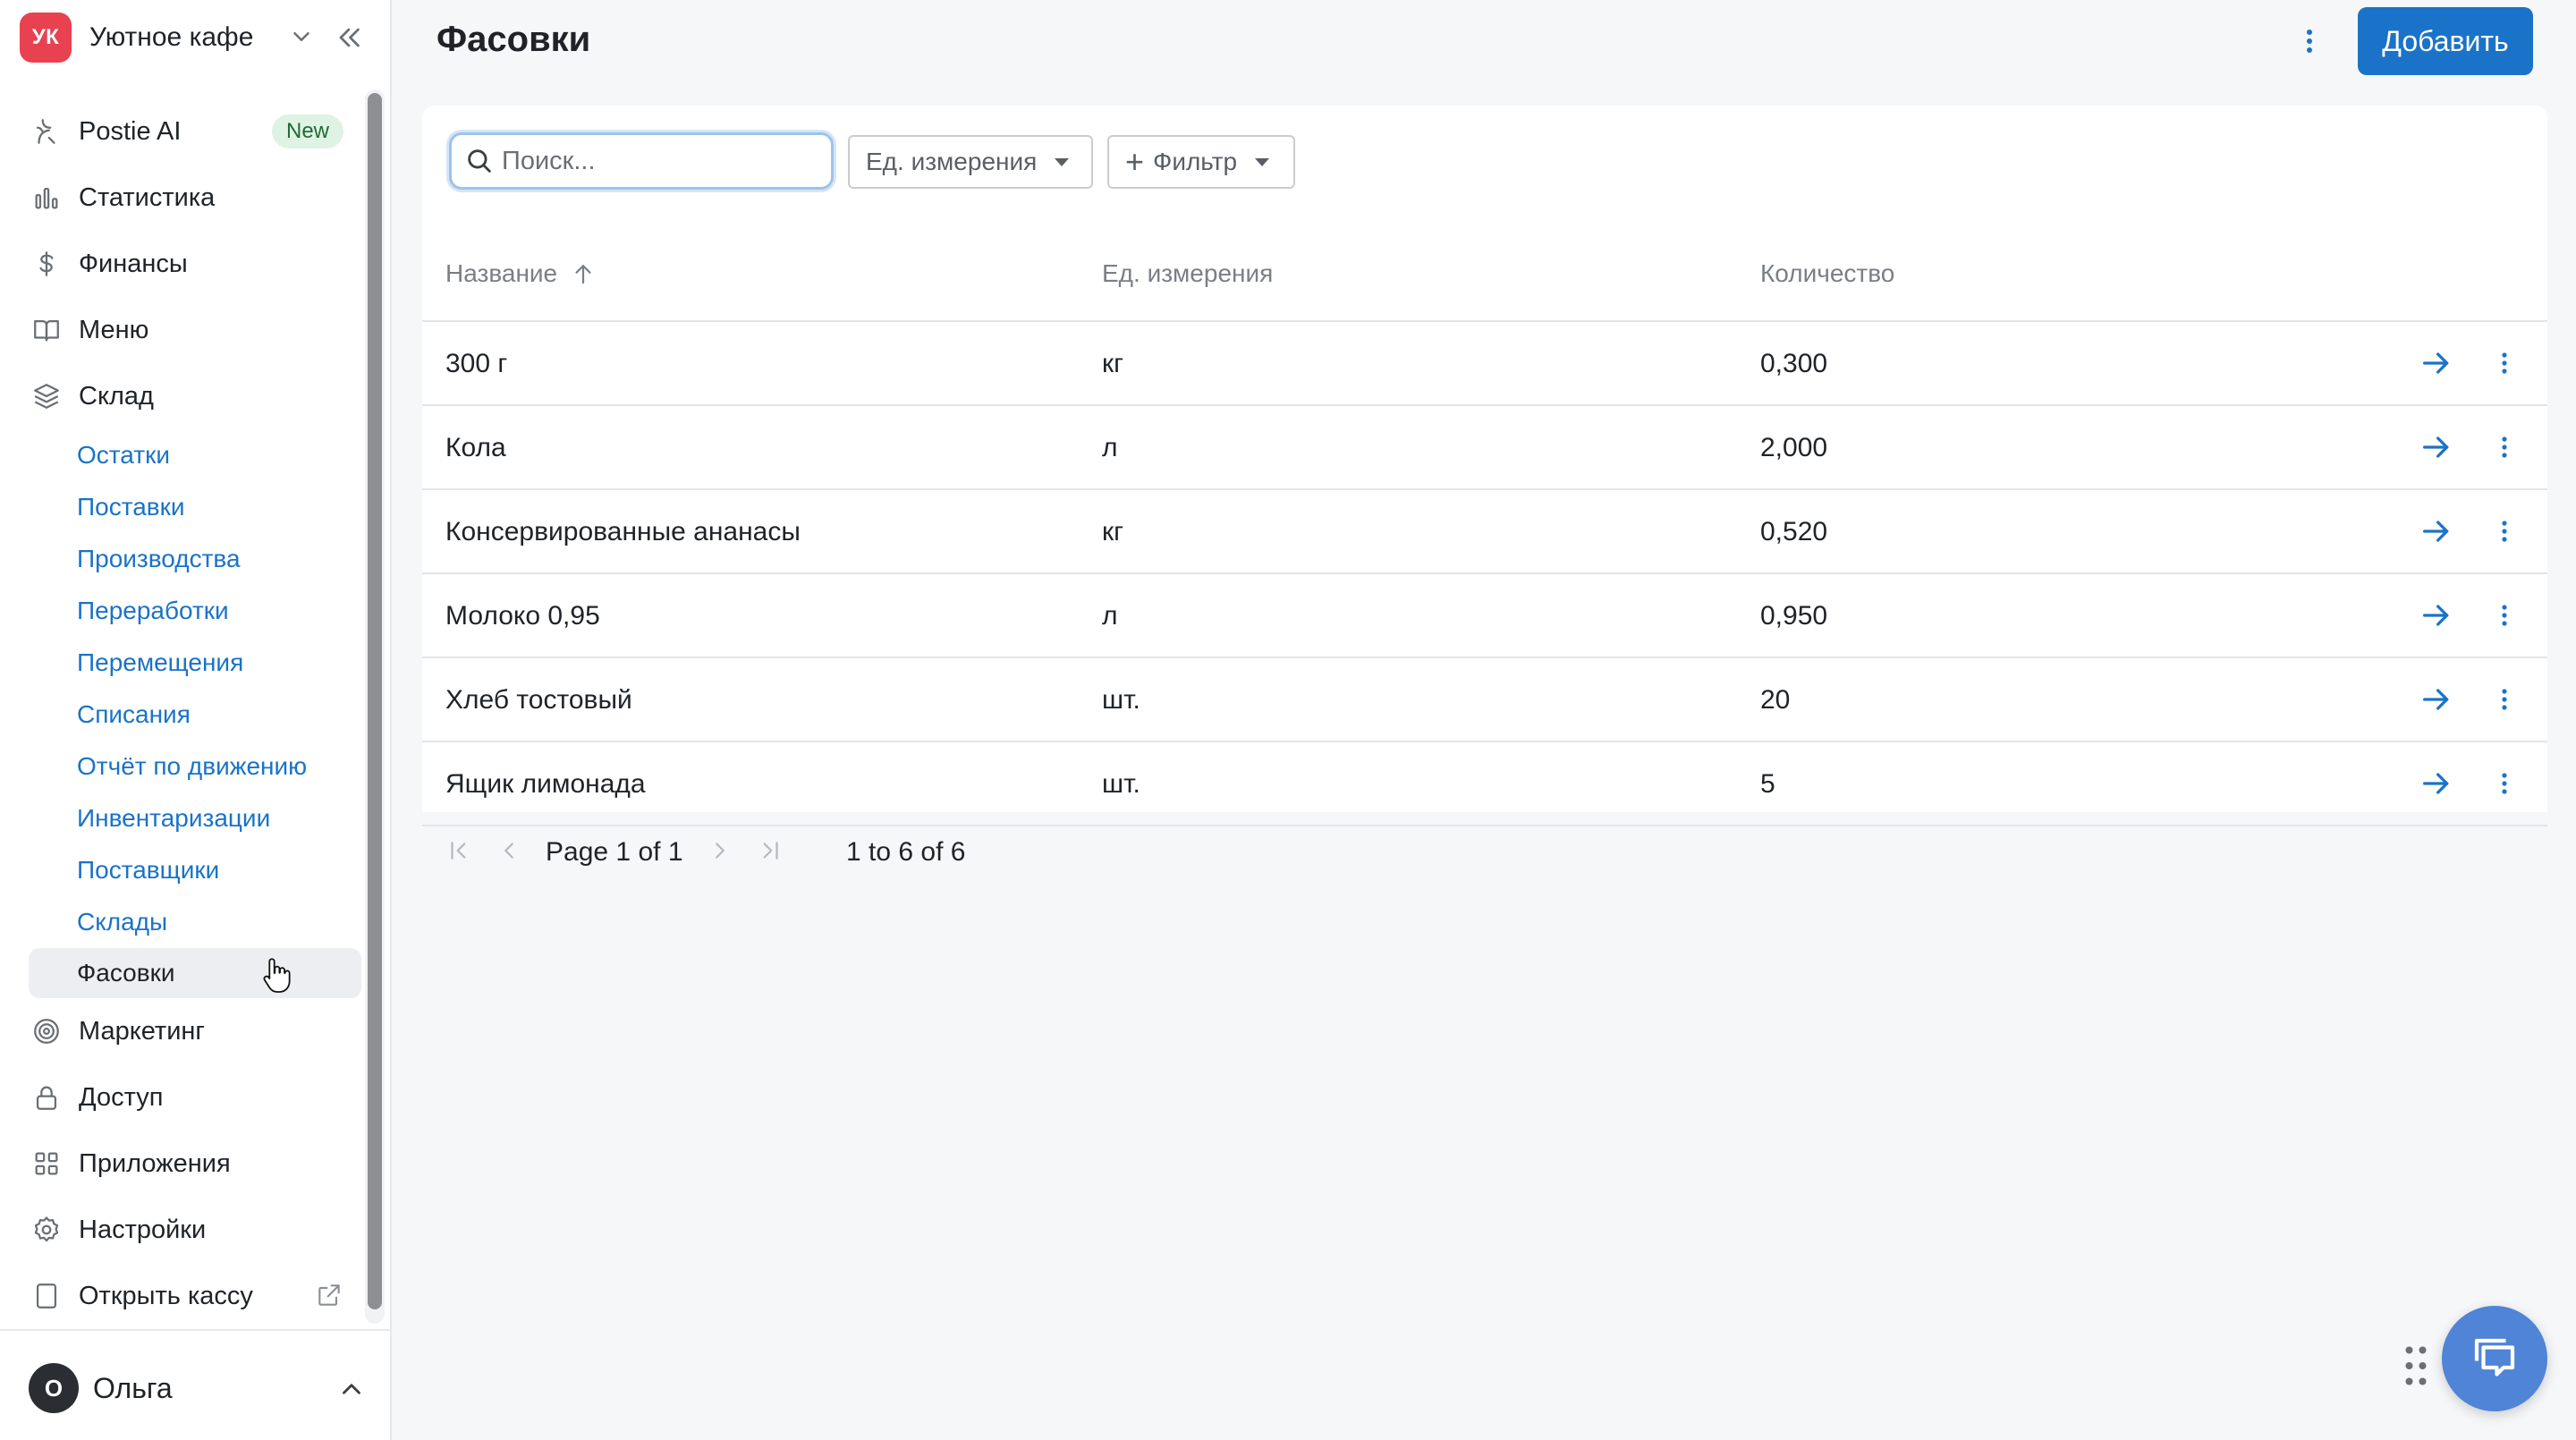 This screenshot has width=2576, height=1440. I want to click on grid-icon, so click(46, 1164).